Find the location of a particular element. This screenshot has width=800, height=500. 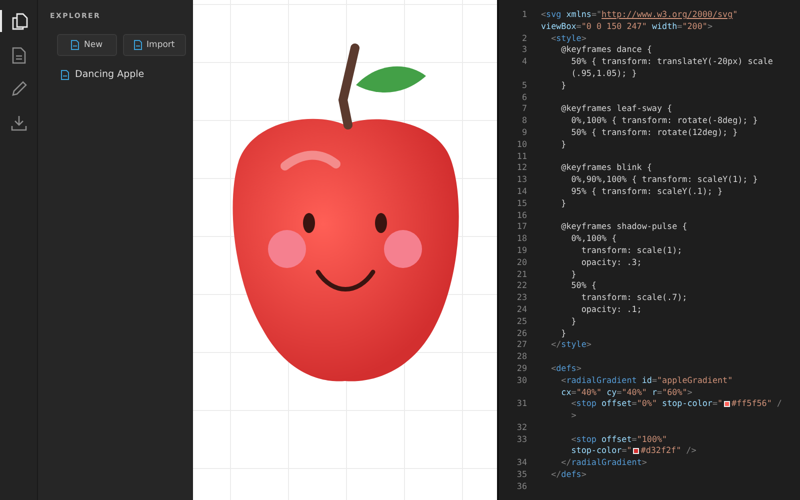

files-icon is located at coordinates (20, 21).